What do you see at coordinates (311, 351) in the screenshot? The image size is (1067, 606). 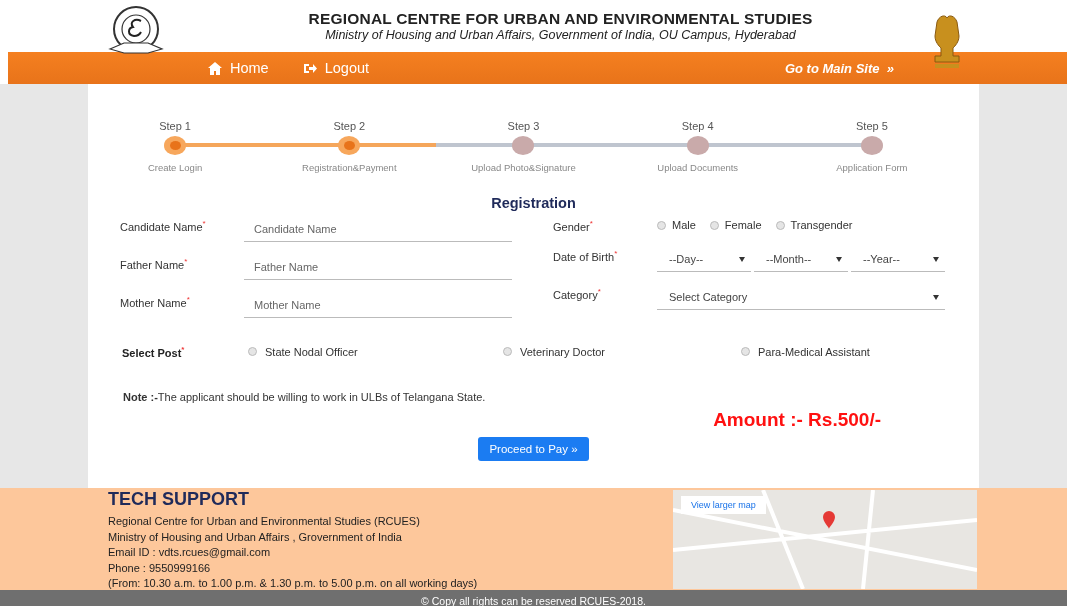 I see `radio-label: State Nodal Officer` at bounding box center [311, 351].